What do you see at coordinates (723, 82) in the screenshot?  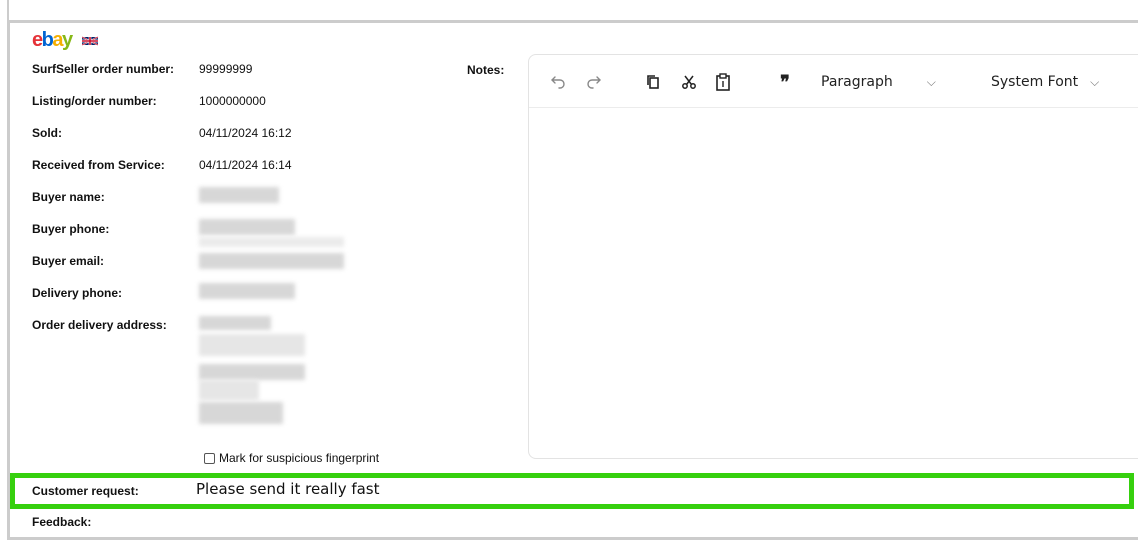 I see `clipboard-icon` at bounding box center [723, 82].